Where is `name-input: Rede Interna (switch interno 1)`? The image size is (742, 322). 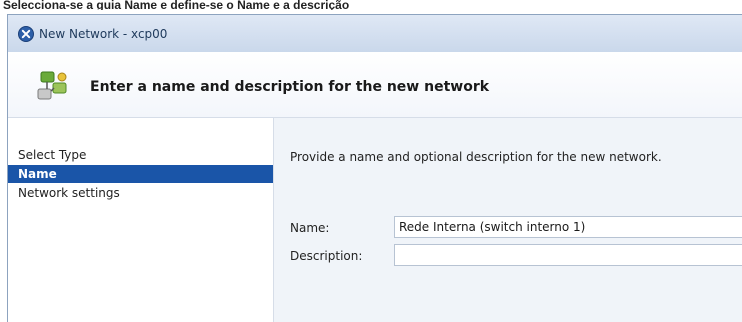
name-input: Rede Interna (switch interno 1) is located at coordinates (568, 227).